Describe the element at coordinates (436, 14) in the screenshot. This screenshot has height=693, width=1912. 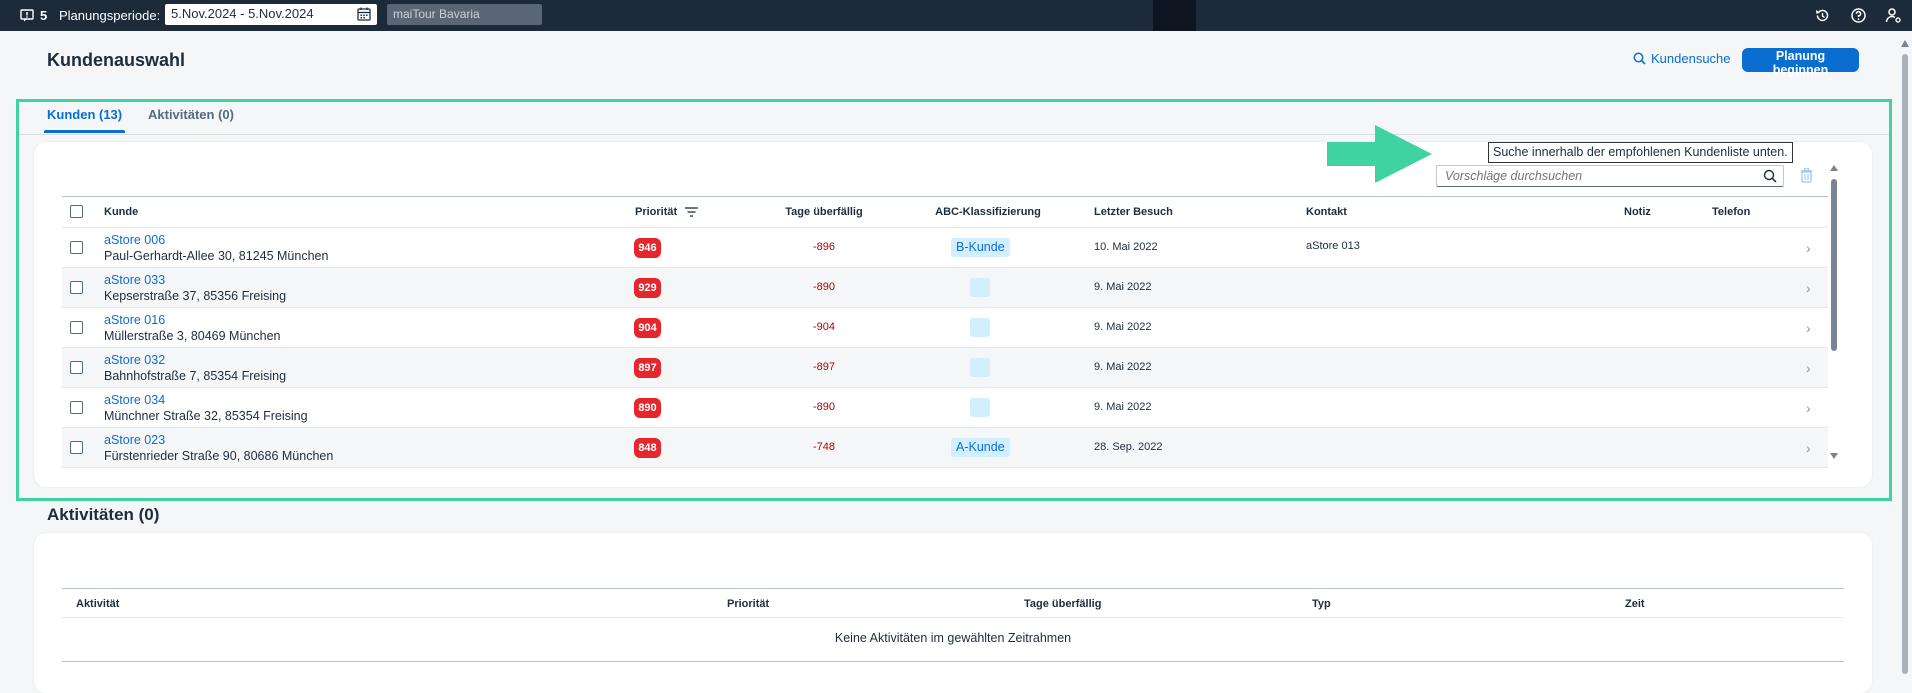
I see `tour-value: maiTour Bavaria` at that location.